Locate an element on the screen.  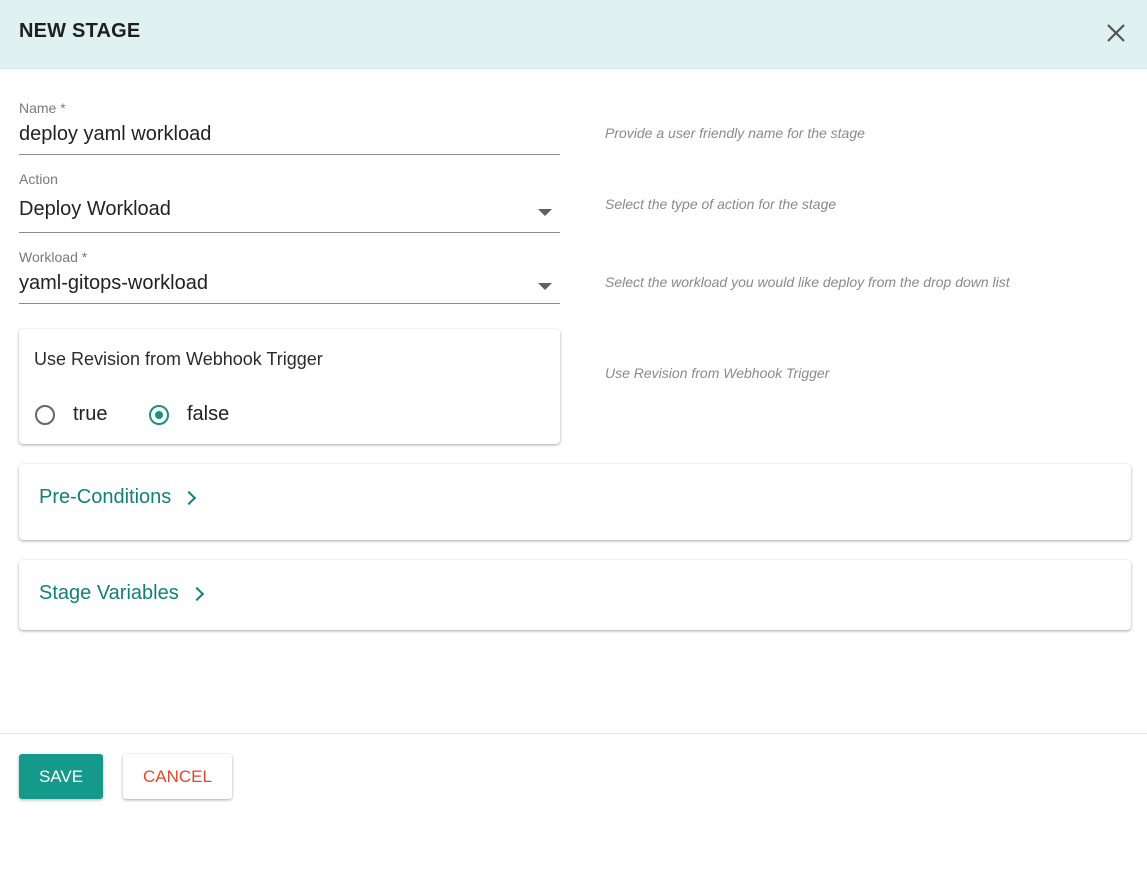
name-field: Name * deploy yaml workload is located at coordinates (289, 127).